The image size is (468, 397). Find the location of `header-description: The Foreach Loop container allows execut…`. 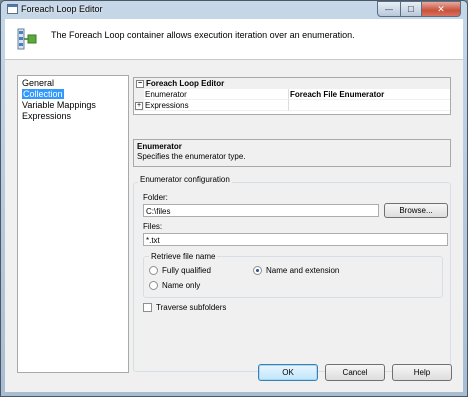

header-description: The Foreach Loop container allows execut… is located at coordinates (203, 35).